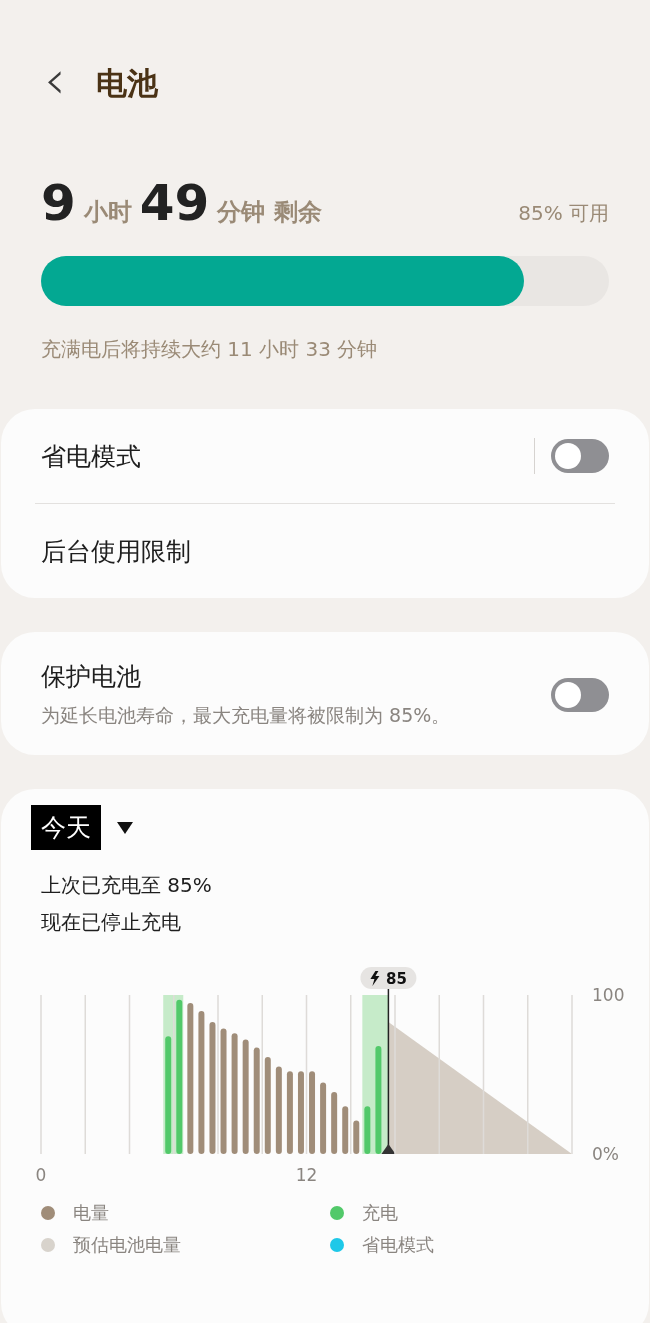 The image size is (650, 1323). What do you see at coordinates (380, 1213) in the screenshot?
I see `legend-label: 充电` at bounding box center [380, 1213].